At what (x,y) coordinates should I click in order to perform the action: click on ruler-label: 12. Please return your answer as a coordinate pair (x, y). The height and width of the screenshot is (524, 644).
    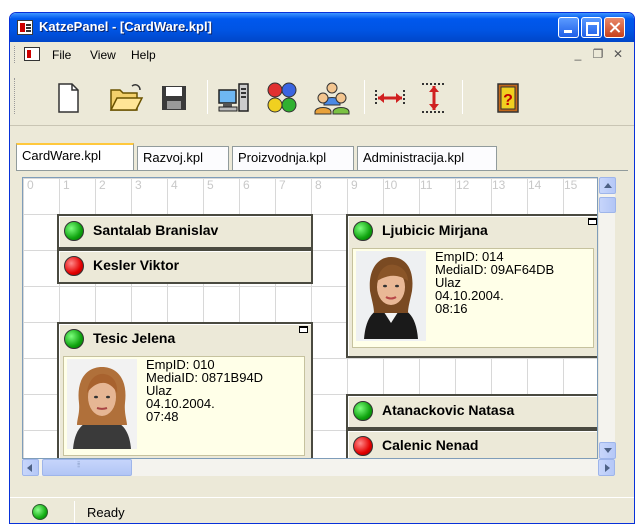
    Looking at the image, I should click on (463, 185).